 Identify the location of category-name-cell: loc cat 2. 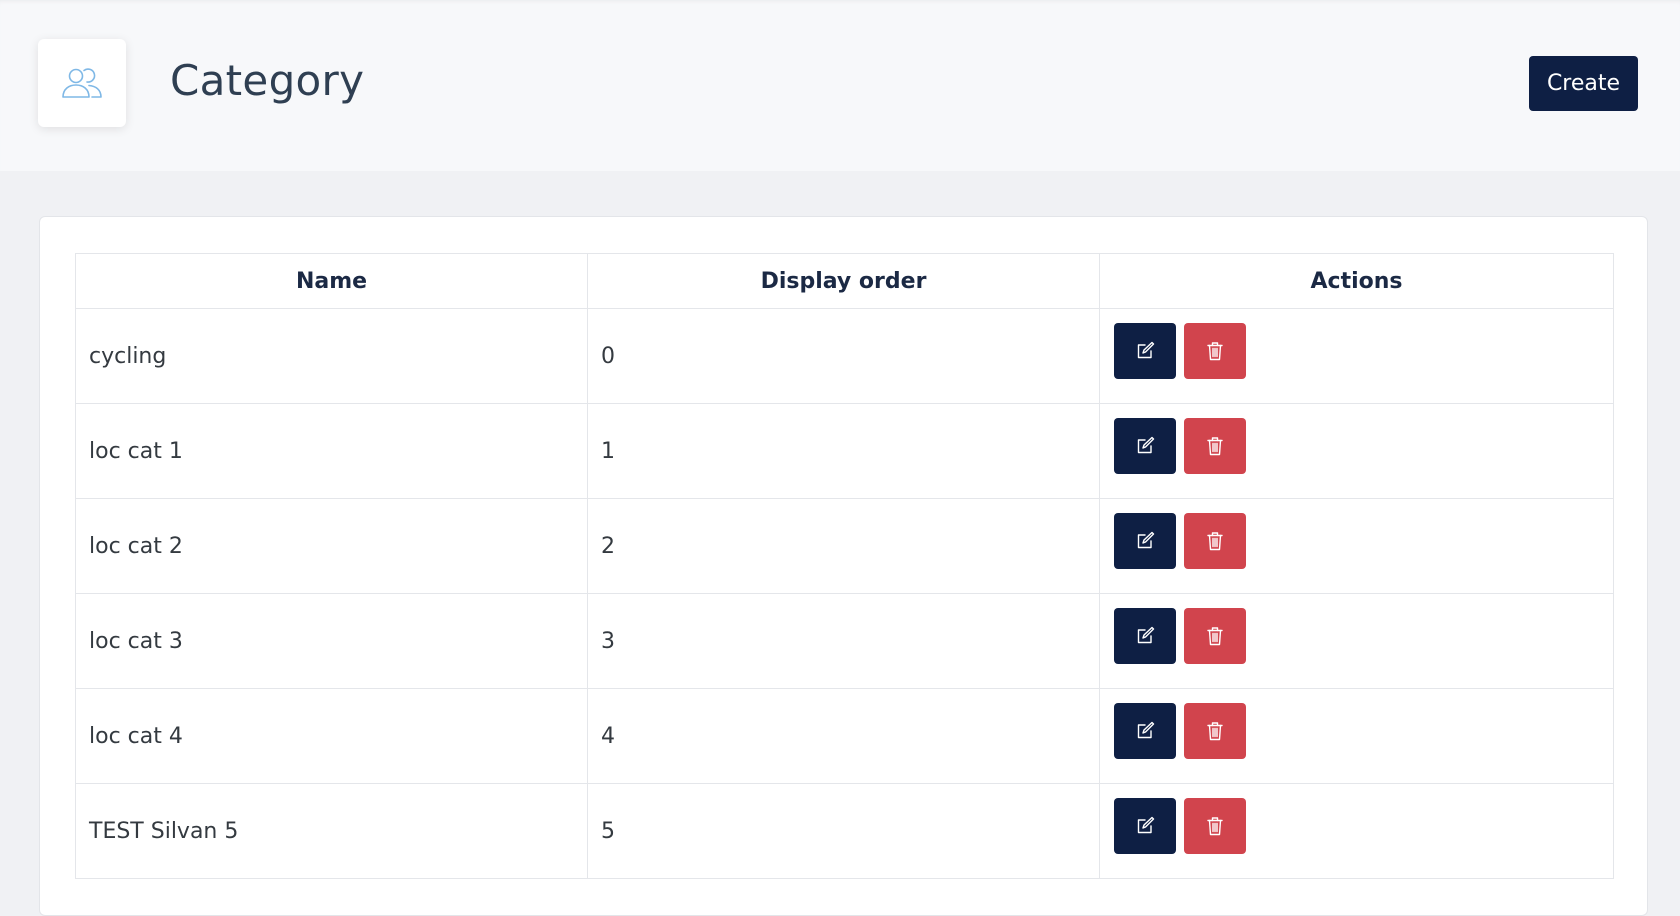
(331, 546).